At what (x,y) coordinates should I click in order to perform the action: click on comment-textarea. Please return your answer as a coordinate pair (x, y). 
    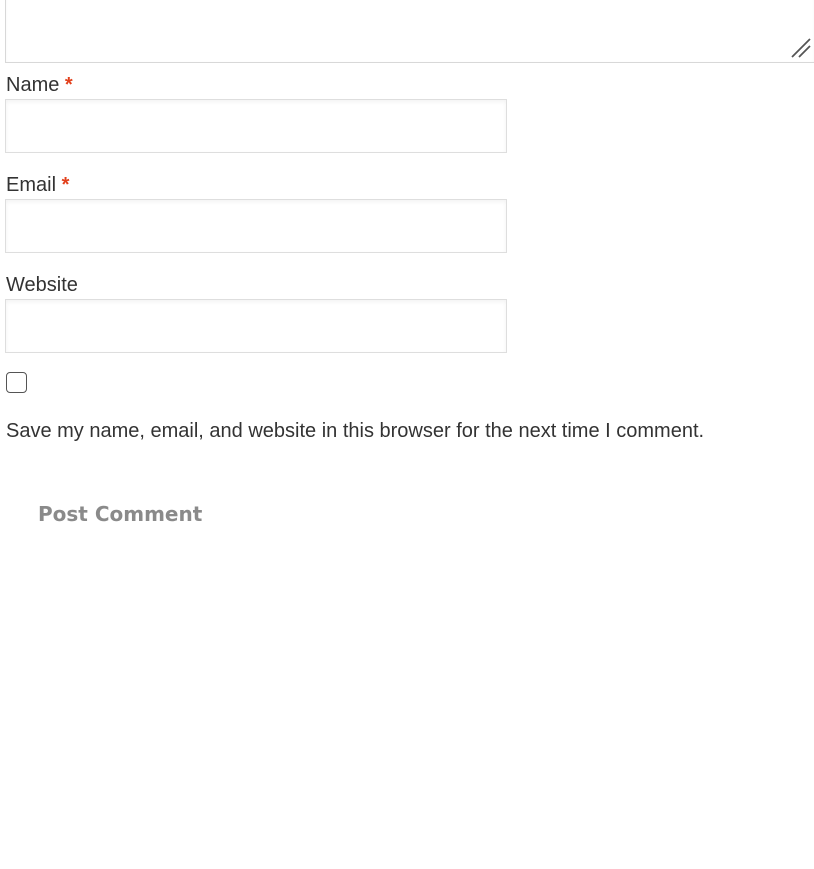
    Looking at the image, I should click on (409, 31).